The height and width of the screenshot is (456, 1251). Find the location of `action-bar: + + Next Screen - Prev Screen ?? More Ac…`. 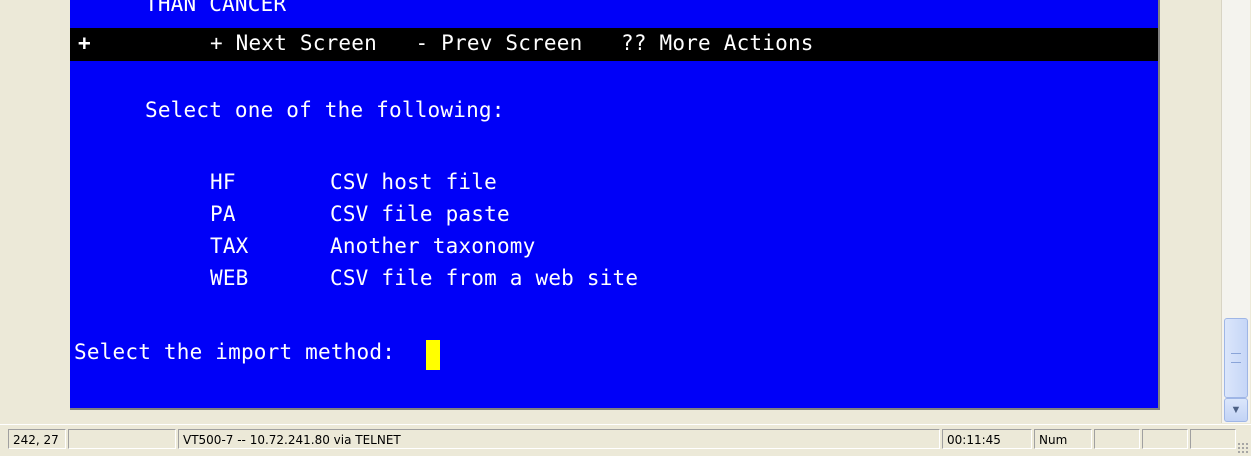

action-bar: + + Next Screen - Prev Screen ?? More Ac… is located at coordinates (614, 44).